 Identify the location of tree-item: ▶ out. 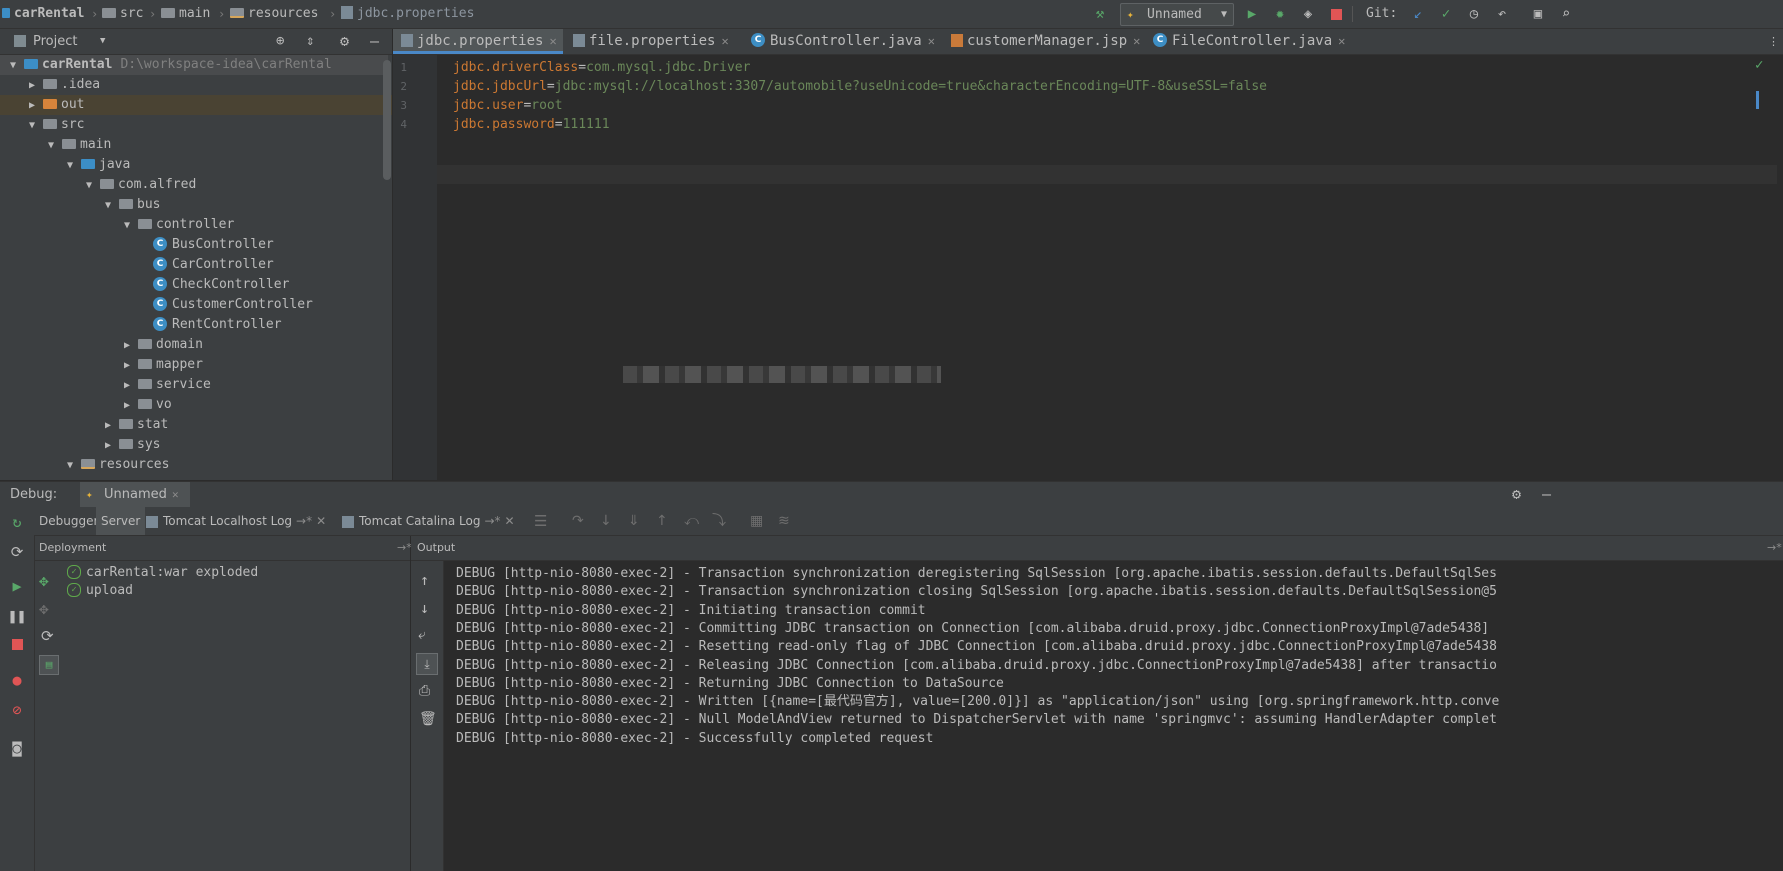
(196, 105).